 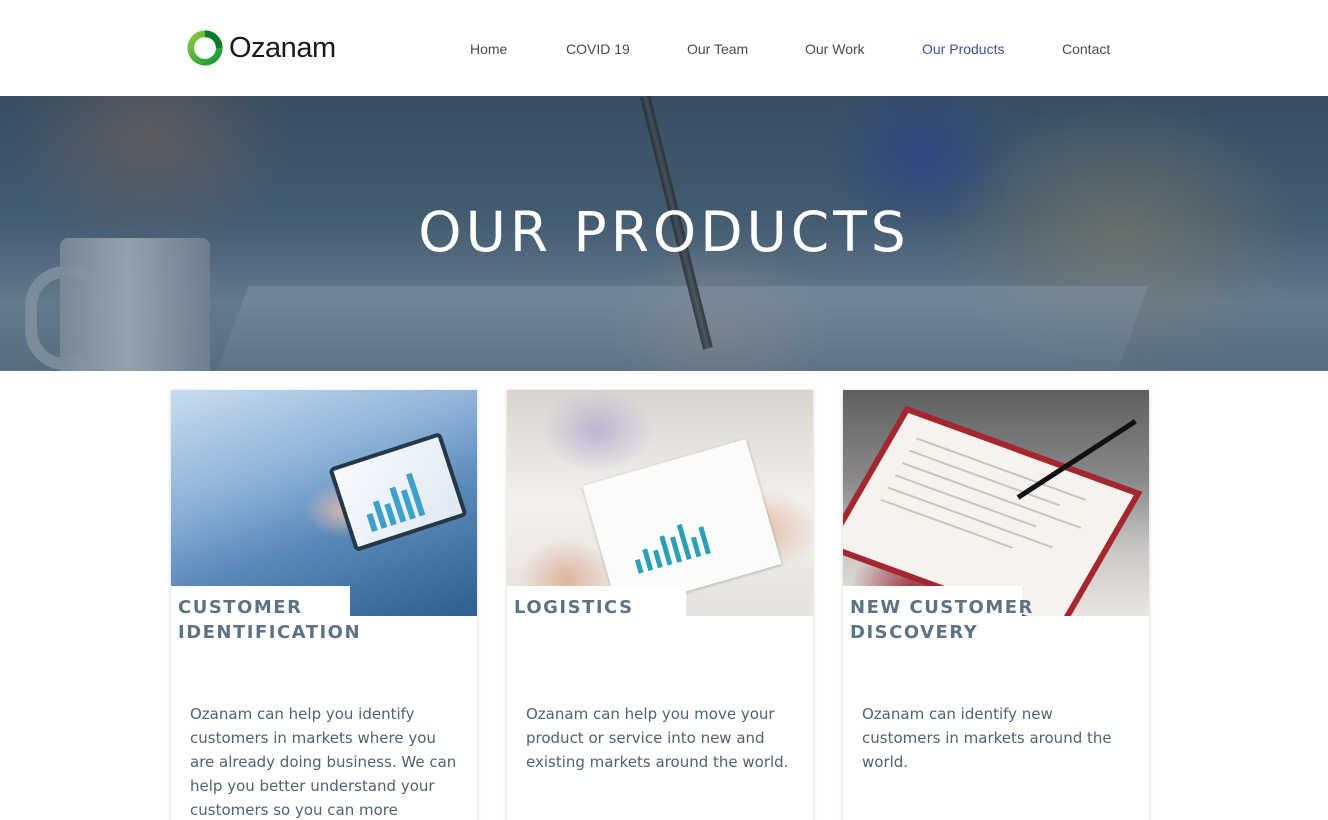 What do you see at coordinates (488, 49) in the screenshot?
I see `nav-home: Home` at bounding box center [488, 49].